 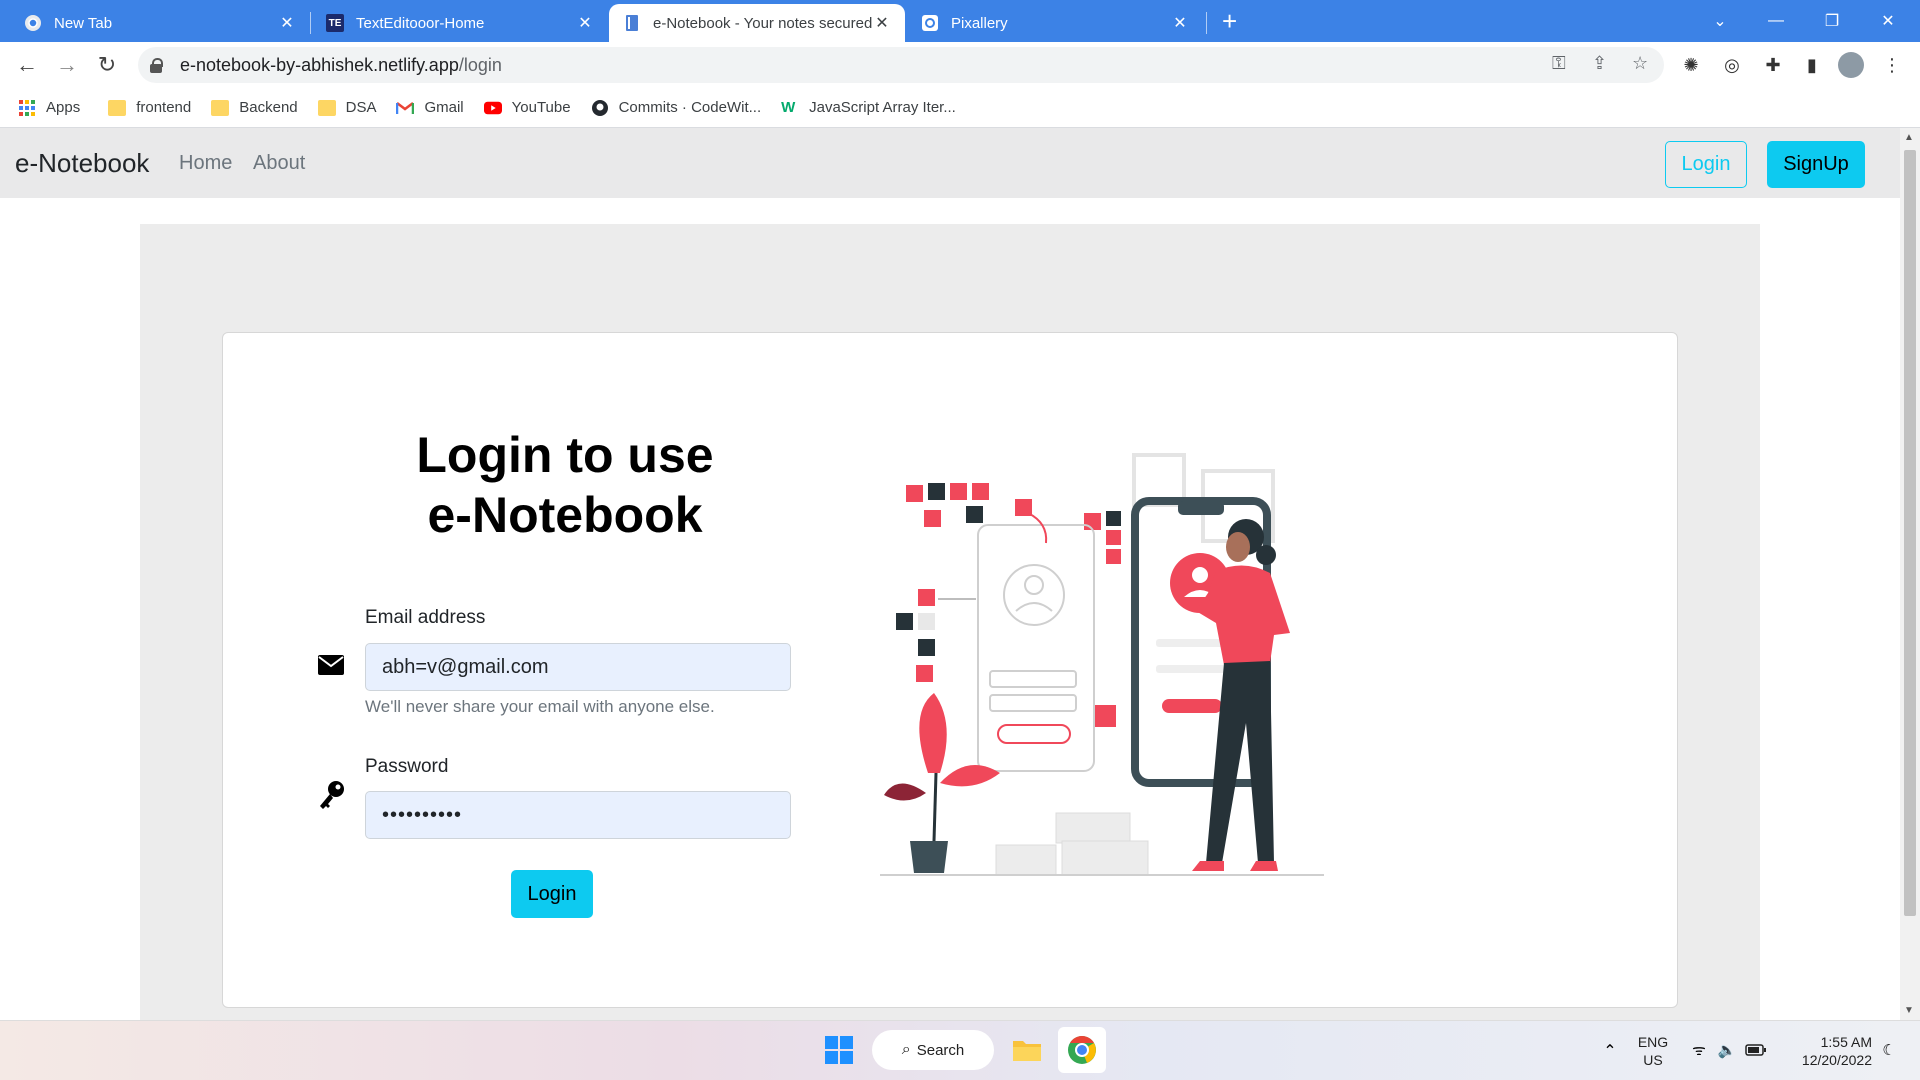 What do you see at coordinates (541, 107) in the screenshot?
I see `bookmark-label: YouTube` at bounding box center [541, 107].